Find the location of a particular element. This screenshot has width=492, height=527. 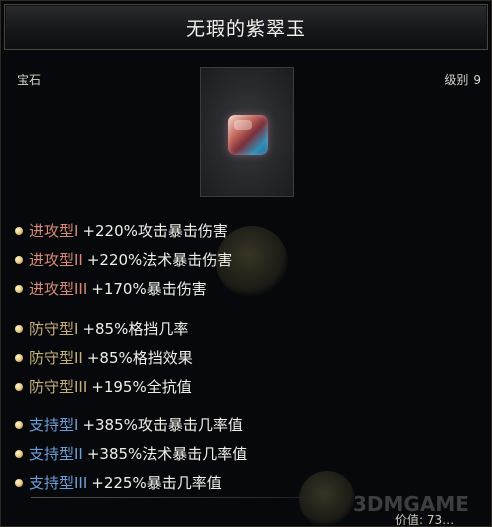

level-value: 9 is located at coordinates (477, 80).